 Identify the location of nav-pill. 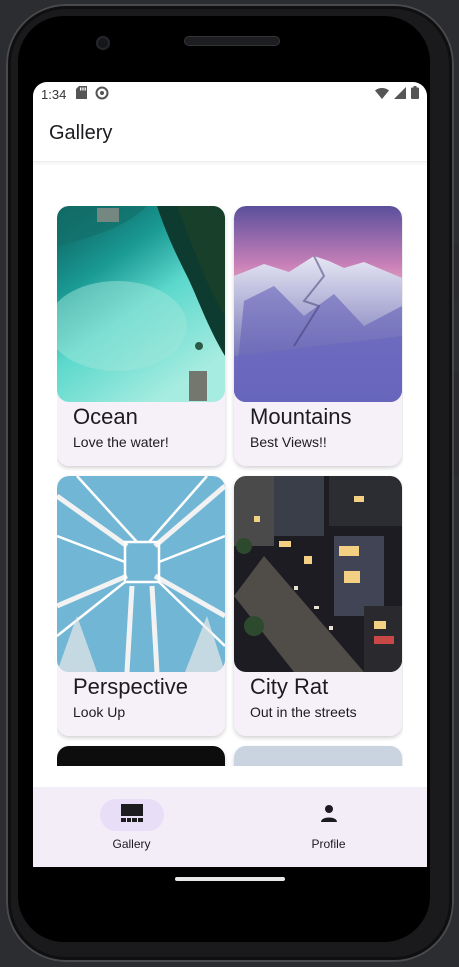
(329, 815).